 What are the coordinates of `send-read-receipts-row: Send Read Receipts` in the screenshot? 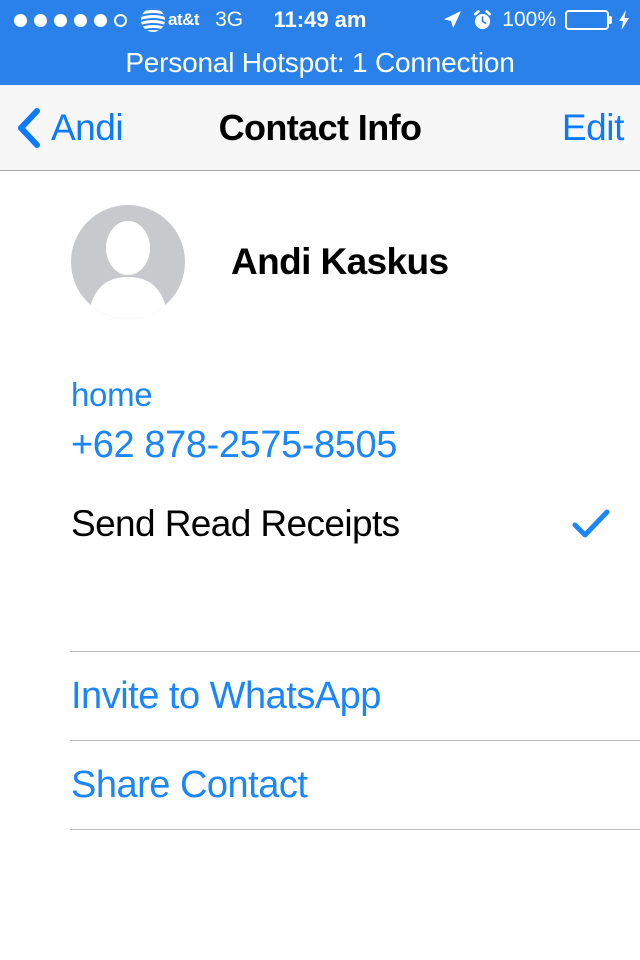 It's located at (320, 524).